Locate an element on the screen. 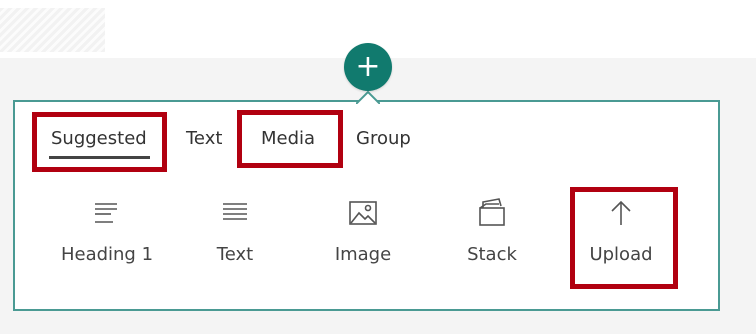 The width and height of the screenshot is (756, 334). highlight-upload-tool is located at coordinates (624, 238).